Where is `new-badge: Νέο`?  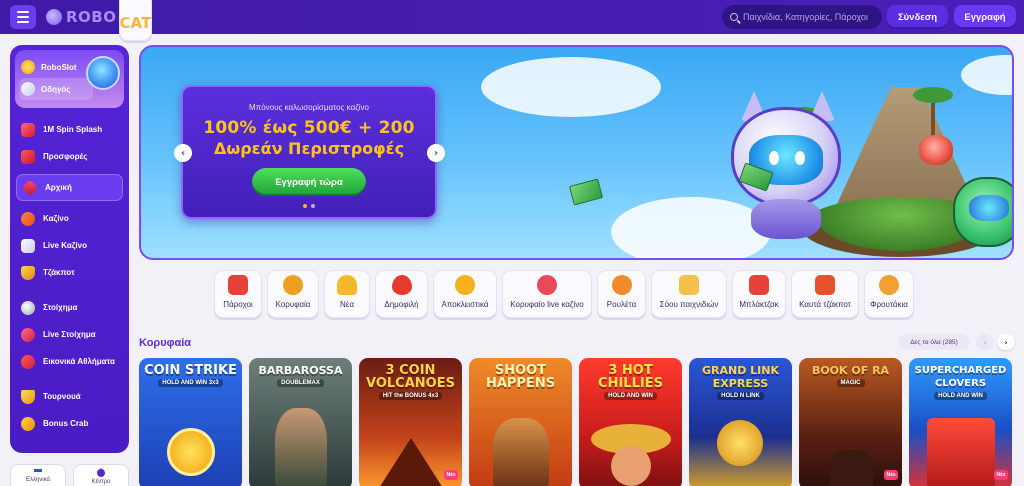
new-badge: Νέο is located at coordinates (451, 475).